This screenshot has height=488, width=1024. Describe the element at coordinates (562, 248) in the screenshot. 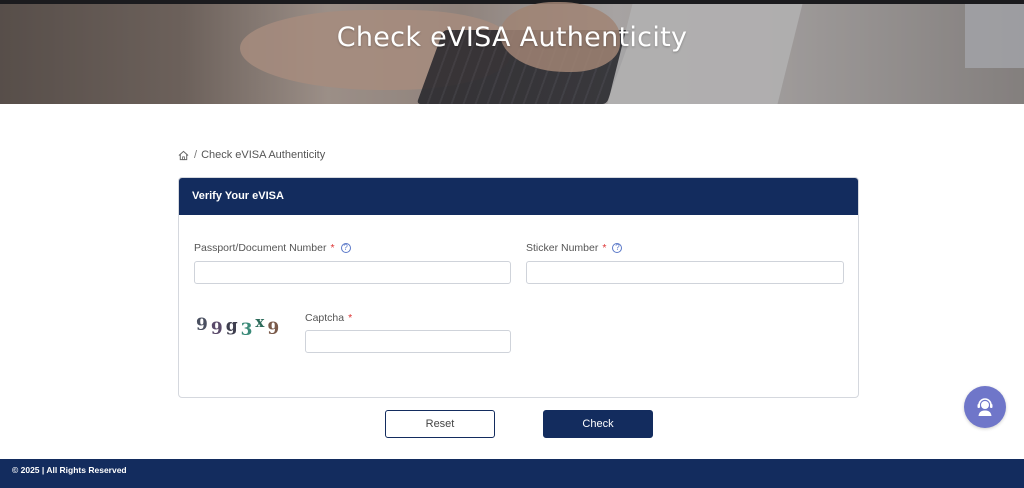

I see `sticker-label-text: Sticker Number` at that location.